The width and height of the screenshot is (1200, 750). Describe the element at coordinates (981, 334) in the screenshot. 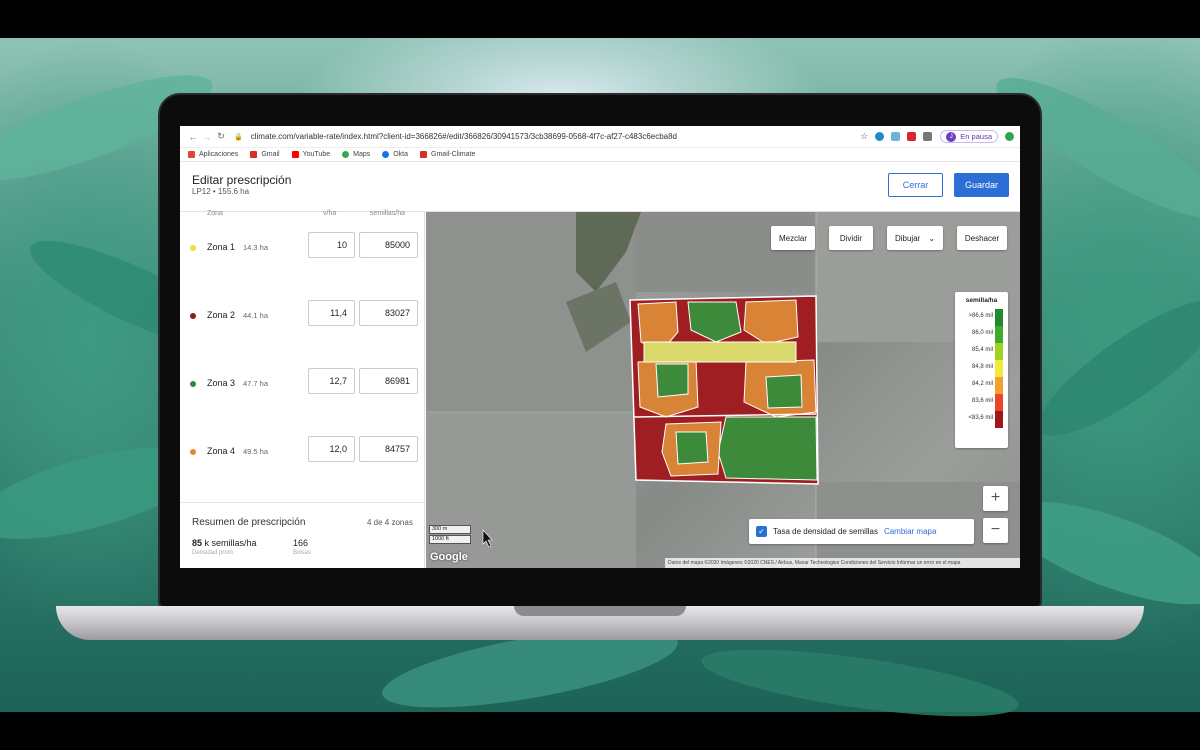

I see `legend-item: 86,0 mil` at that location.